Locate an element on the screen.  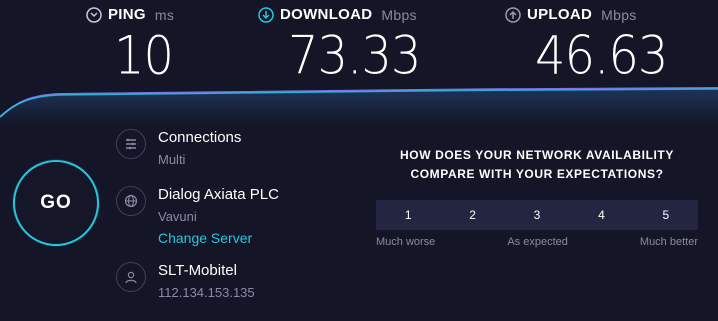
upload-metric: UPLOAD Mbps 46.63 is located at coordinates (586, 46).